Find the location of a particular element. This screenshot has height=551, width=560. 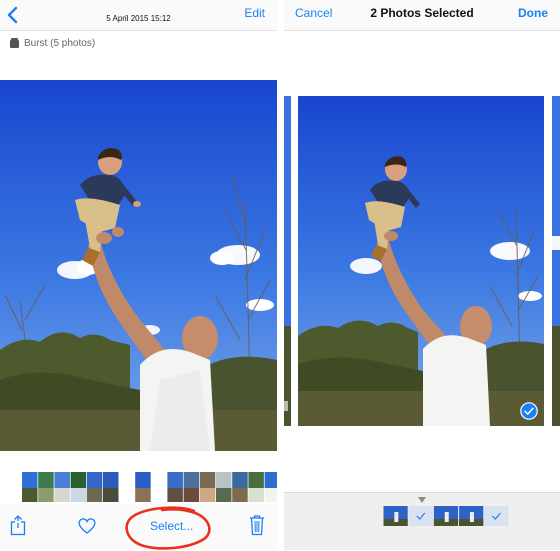

cancel-button: Cancel is located at coordinates (313, 13).